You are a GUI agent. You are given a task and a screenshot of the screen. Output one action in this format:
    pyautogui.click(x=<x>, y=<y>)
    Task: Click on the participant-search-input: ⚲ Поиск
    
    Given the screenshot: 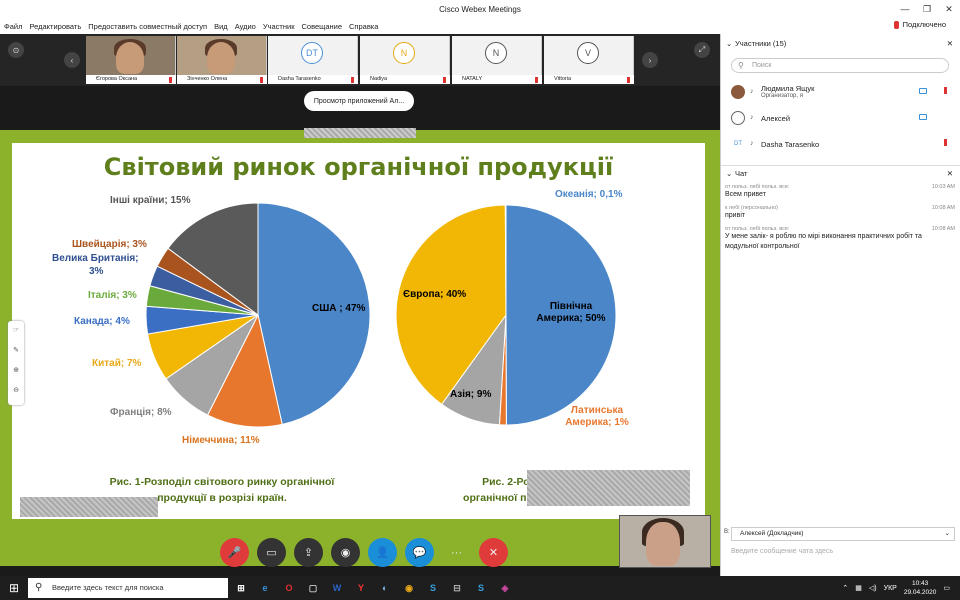 What is the action you would take?
    pyautogui.click(x=840, y=65)
    